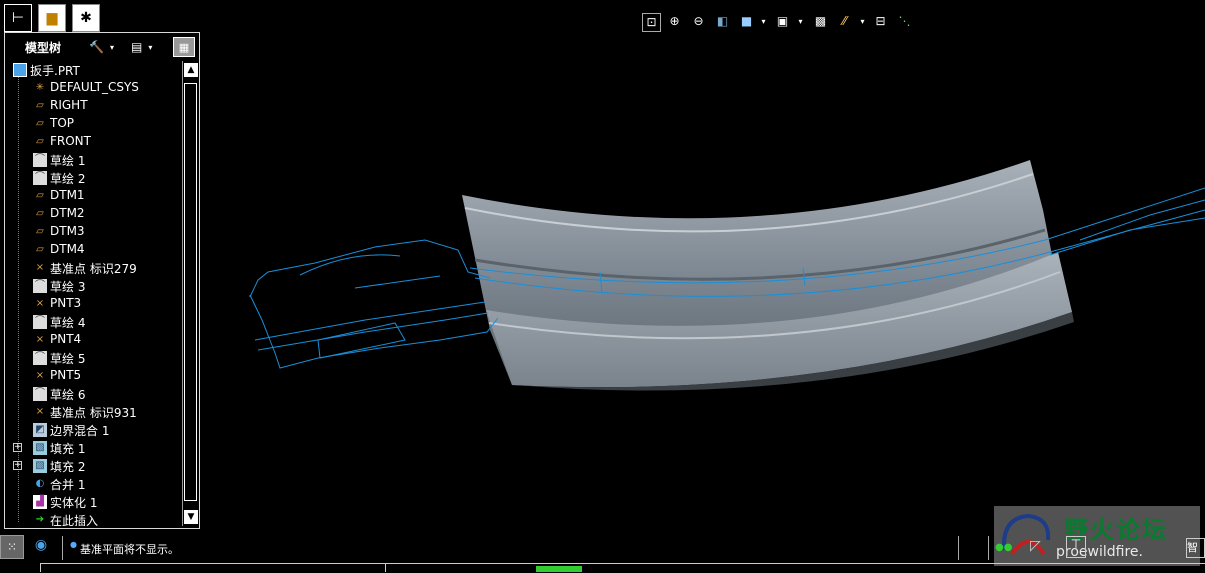 The image size is (1205, 573). What do you see at coordinates (95, 358) in the screenshot?
I see `tree-item: ⌒ 草绘 5` at bounding box center [95, 358].